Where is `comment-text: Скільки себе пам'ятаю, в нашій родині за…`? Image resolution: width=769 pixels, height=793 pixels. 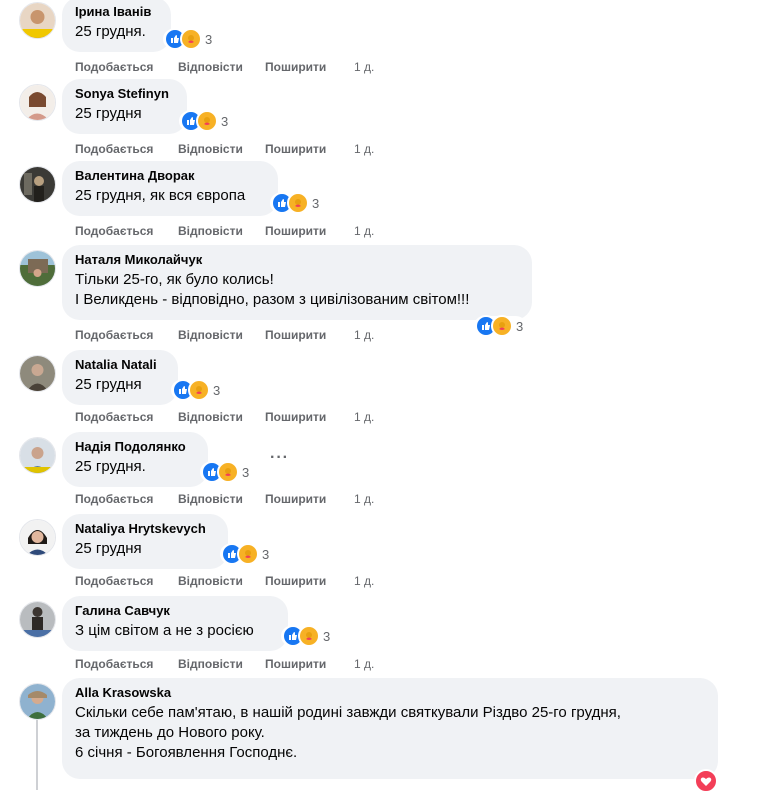 comment-text: Скільки себе пам'ятаю, в нашій родині за… is located at coordinates (348, 712).